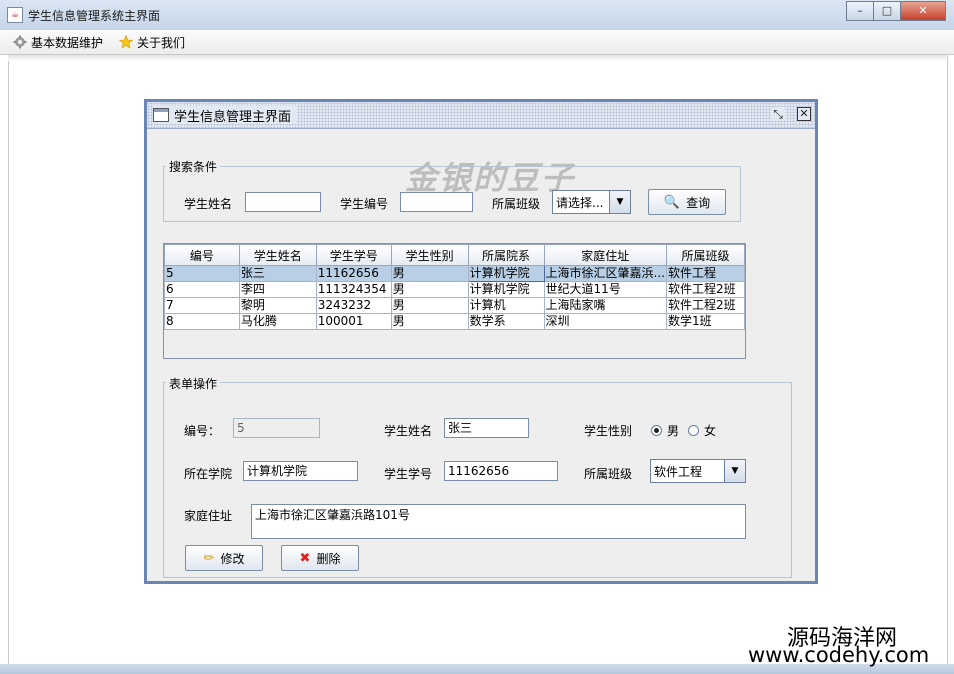 Image resolution: width=954 pixels, height=674 pixels. Describe the element at coordinates (608, 431) in the screenshot. I see `form-gender-label: 学生性别` at that location.